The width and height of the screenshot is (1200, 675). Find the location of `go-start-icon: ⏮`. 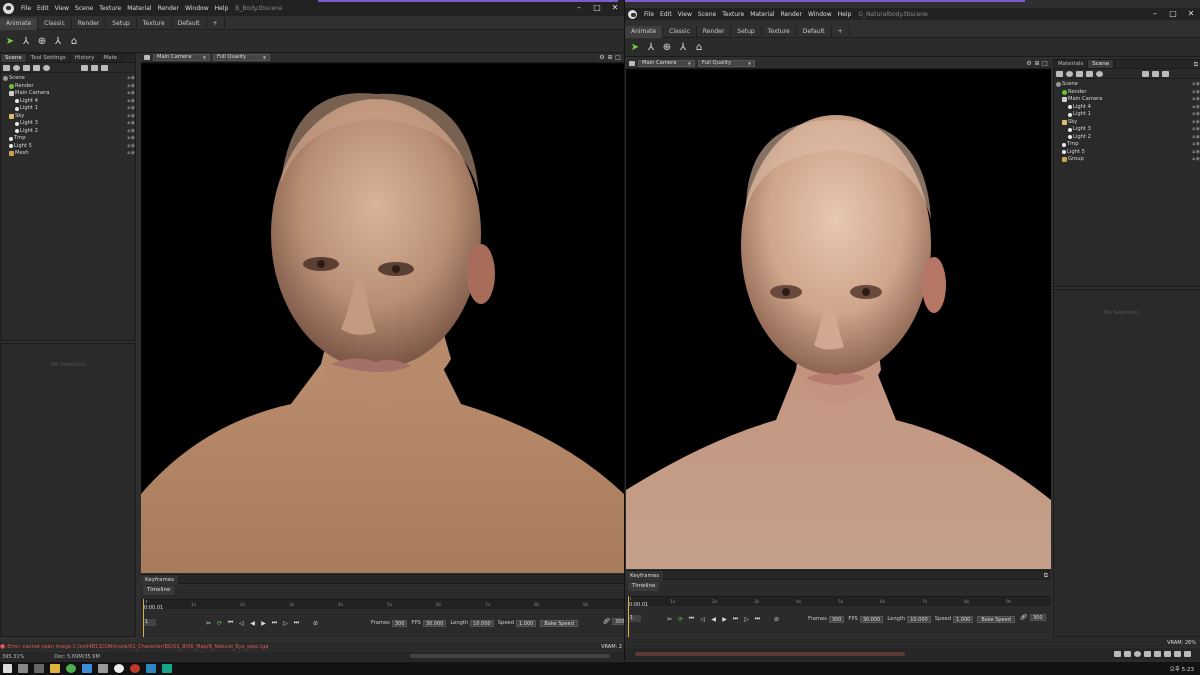

go-start-icon: ⏮ is located at coordinates (691, 619).